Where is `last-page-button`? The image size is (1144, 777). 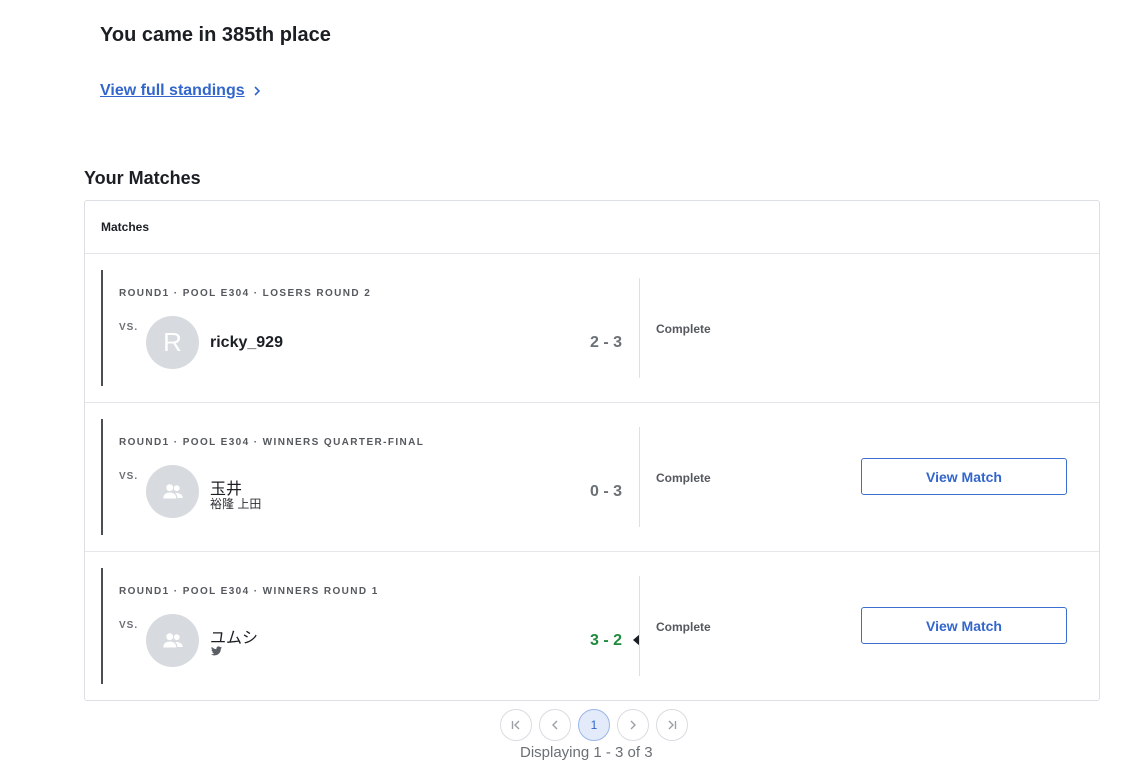
last-page-button is located at coordinates (672, 725).